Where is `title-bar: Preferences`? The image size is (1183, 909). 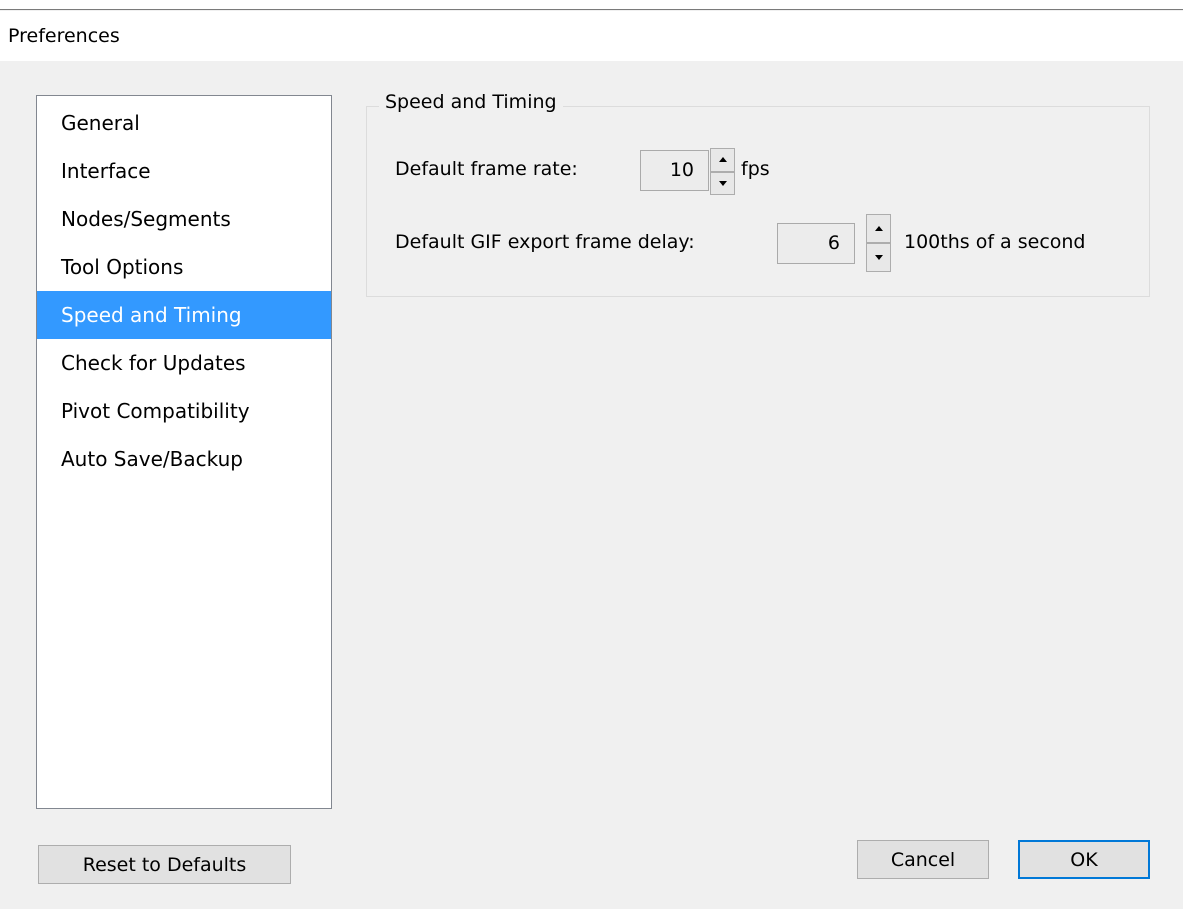 title-bar: Preferences is located at coordinates (591, 36).